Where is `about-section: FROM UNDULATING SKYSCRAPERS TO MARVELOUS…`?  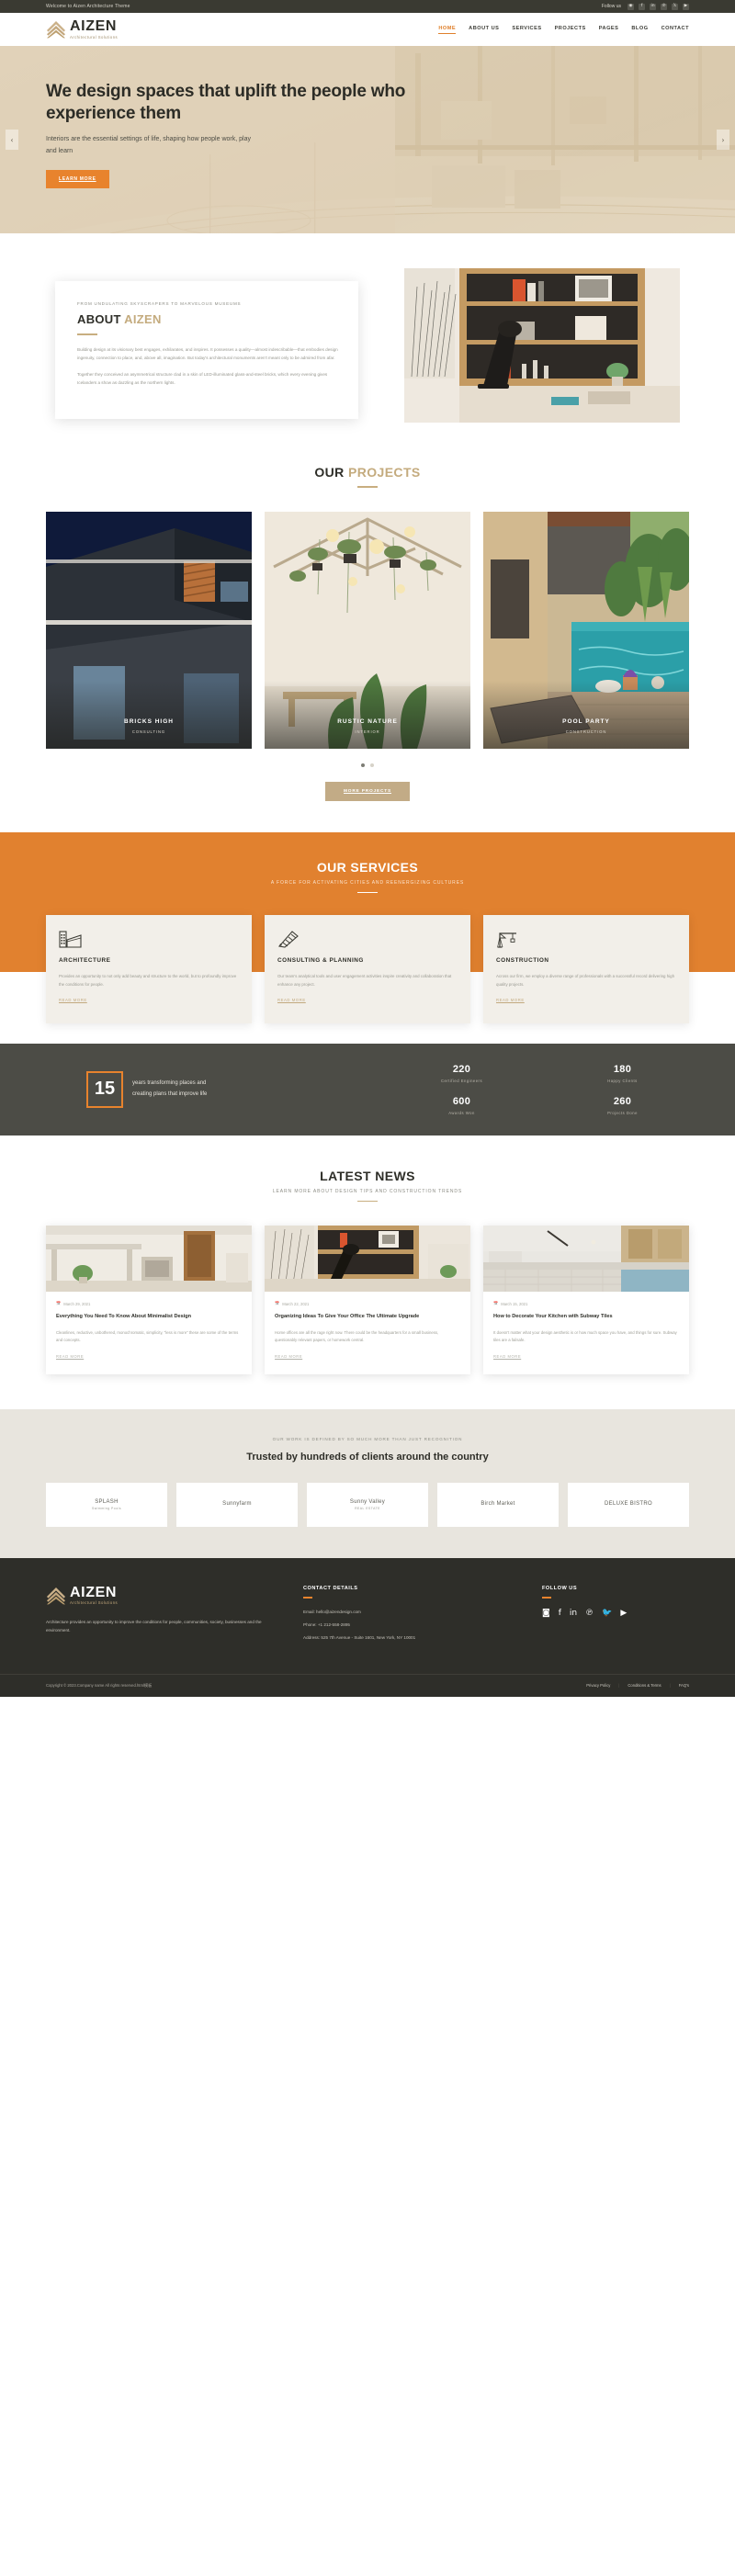 about-section: FROM UNDULATING SKYSCRAPERS TO MARVELOUS… is located at coordinates (368, 345).